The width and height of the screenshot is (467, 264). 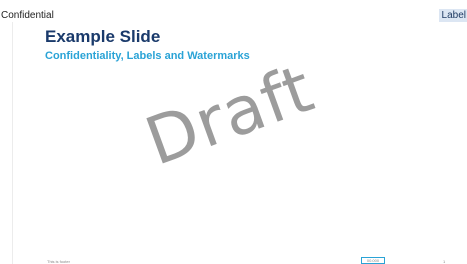 I want to click on confidentiality-bar: Confidential Label, so click(x=233, y=11).